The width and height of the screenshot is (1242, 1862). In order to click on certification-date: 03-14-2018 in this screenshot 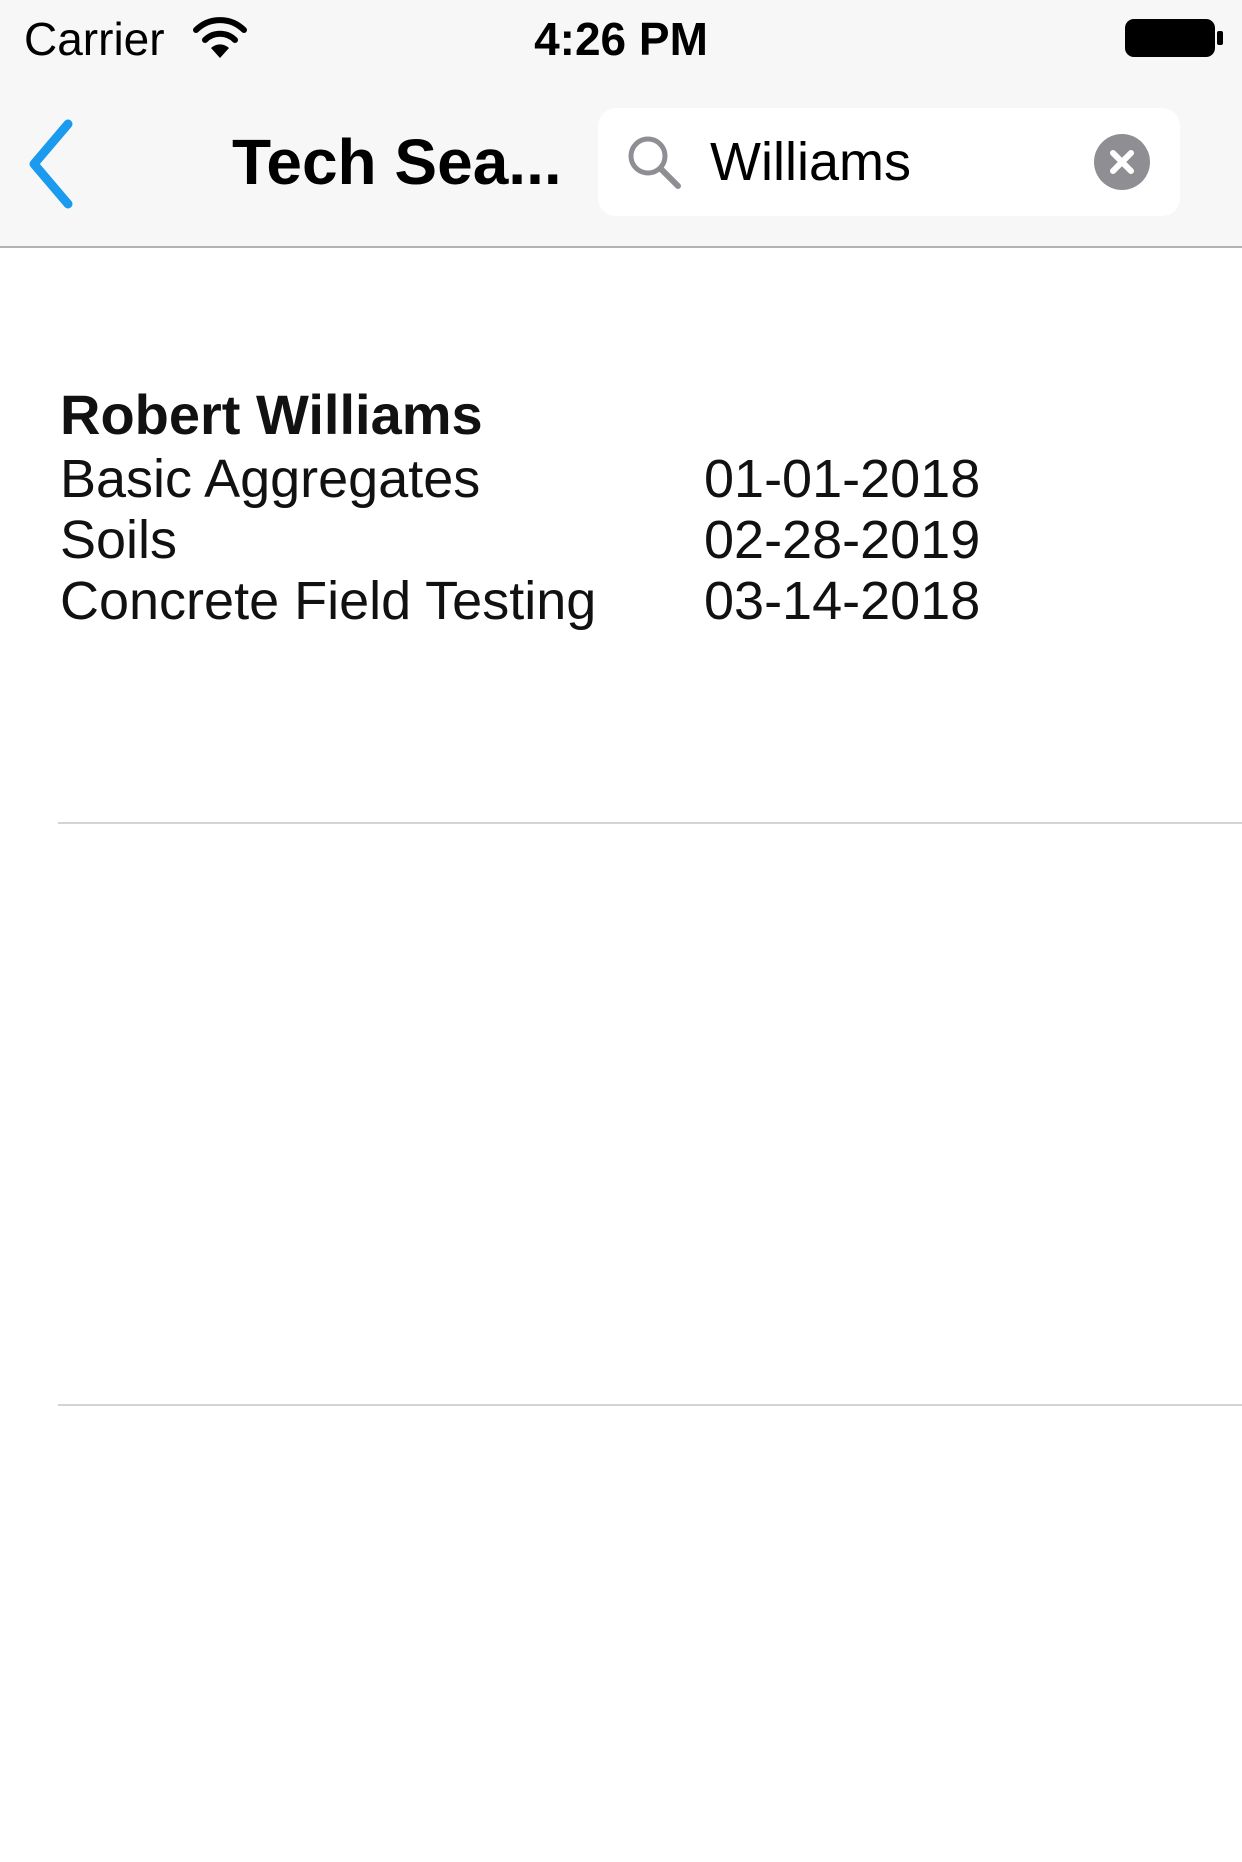, I will do `click(842, 601)`.